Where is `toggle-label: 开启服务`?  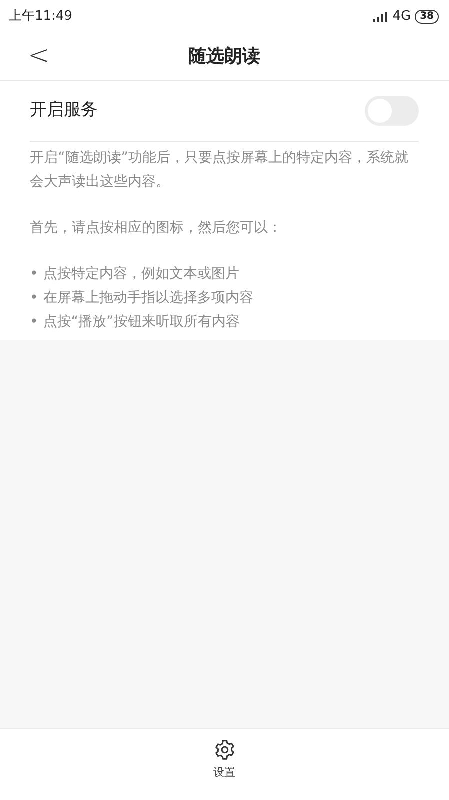 toggle-label: 开启服务 is located at coordinates (64, 110).